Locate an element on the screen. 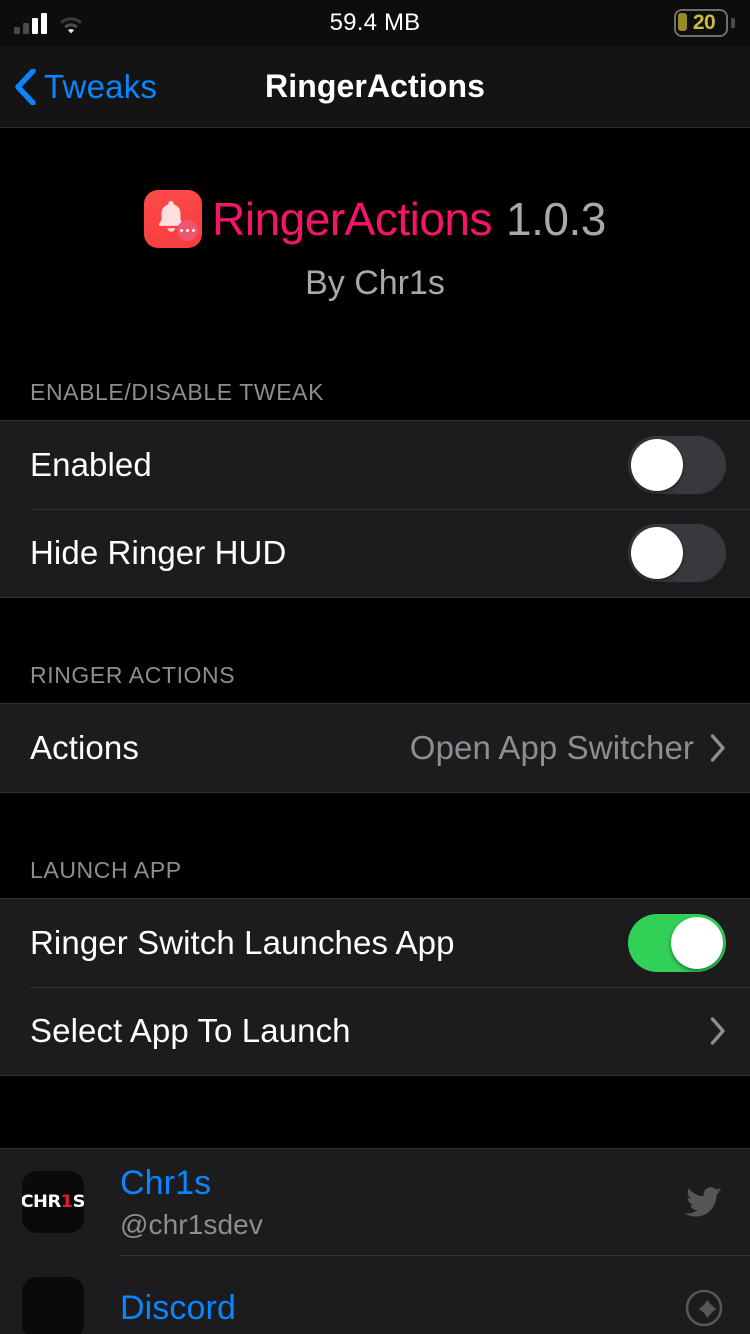 The height and width of the screenshot is (1334, 750). avatar-label: CHR1S is located at coordinates (53, 1202).